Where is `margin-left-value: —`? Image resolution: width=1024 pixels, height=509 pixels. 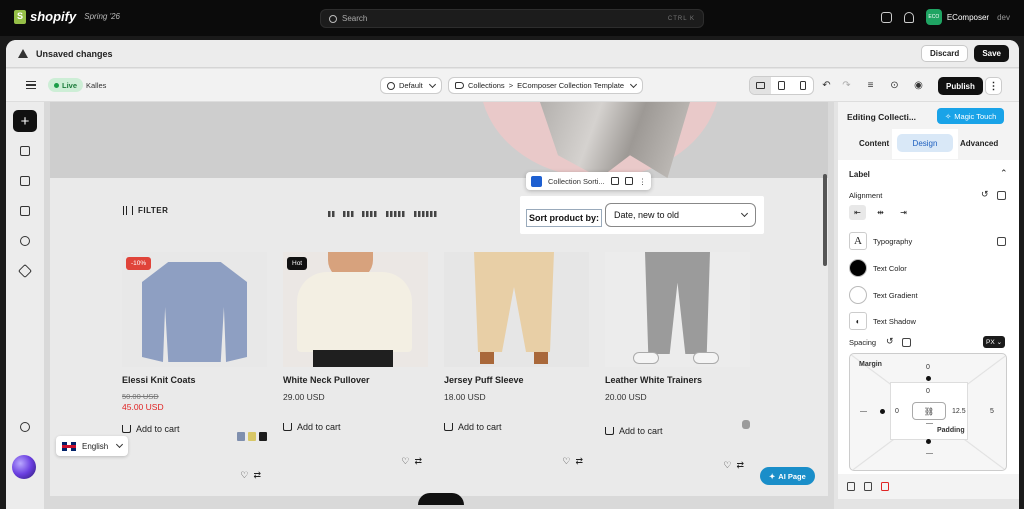
margin-left-value: — is located at coordinates (863, 411).